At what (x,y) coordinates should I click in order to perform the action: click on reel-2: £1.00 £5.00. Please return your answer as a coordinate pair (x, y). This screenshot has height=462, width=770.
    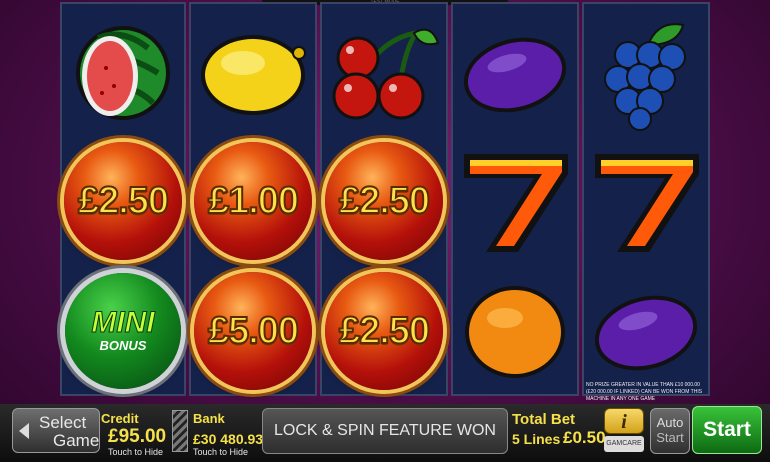
    Looking at the image, I should click on (253, 199).